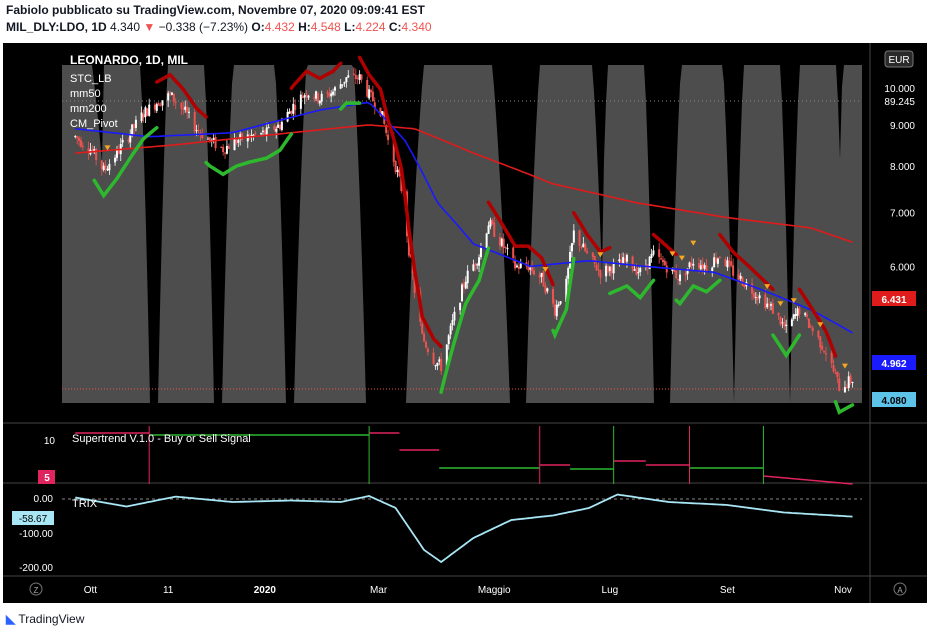 The width and height of the screenshot is (930, 640). Describe the element at coordinates (902, 126) in the screenshot. I see `y-tick-label: 9.000` at that location.